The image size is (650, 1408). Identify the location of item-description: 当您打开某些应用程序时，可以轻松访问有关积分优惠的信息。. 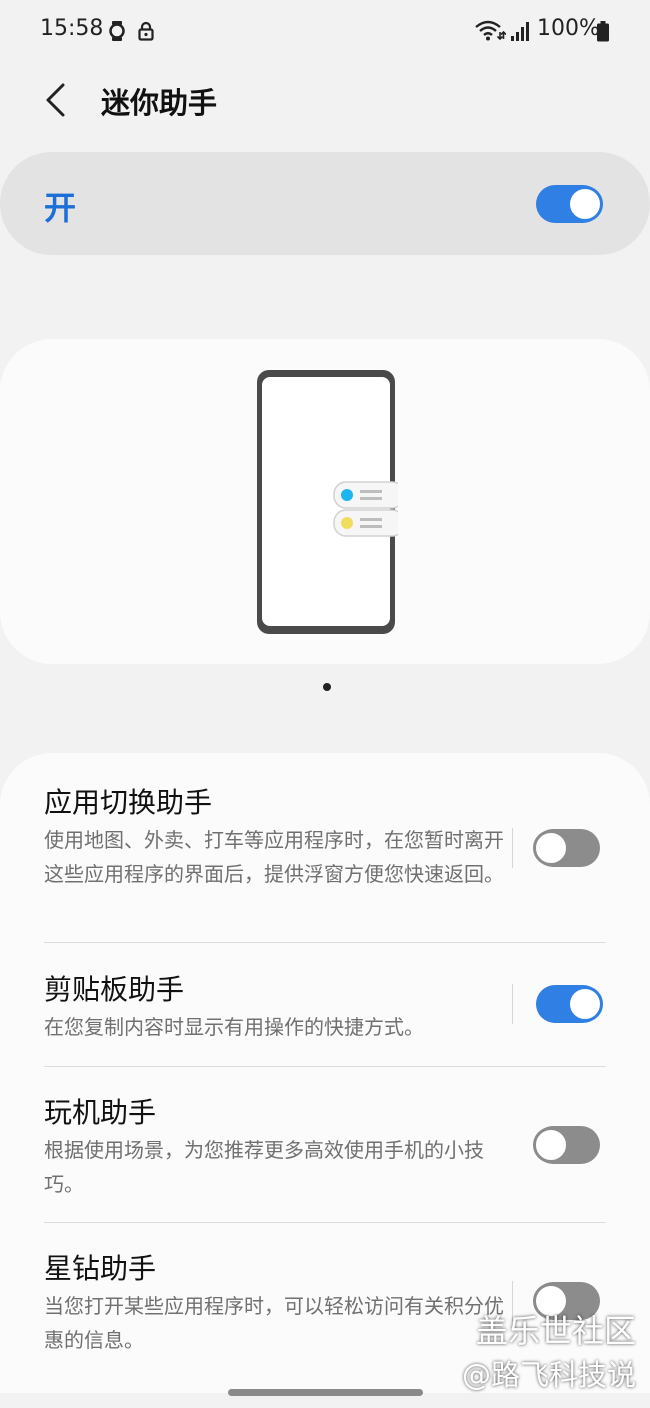
(274, 1323).